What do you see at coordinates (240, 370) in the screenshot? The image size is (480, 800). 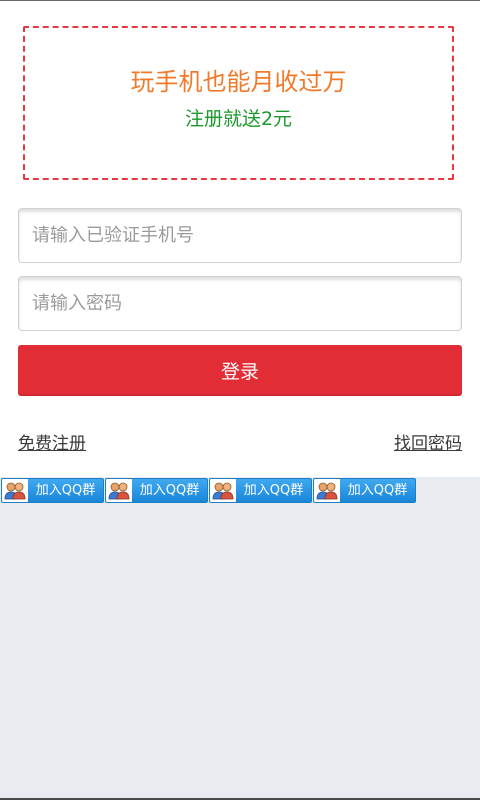 I see `login-button: 登录` at bounding box center [240, 370].